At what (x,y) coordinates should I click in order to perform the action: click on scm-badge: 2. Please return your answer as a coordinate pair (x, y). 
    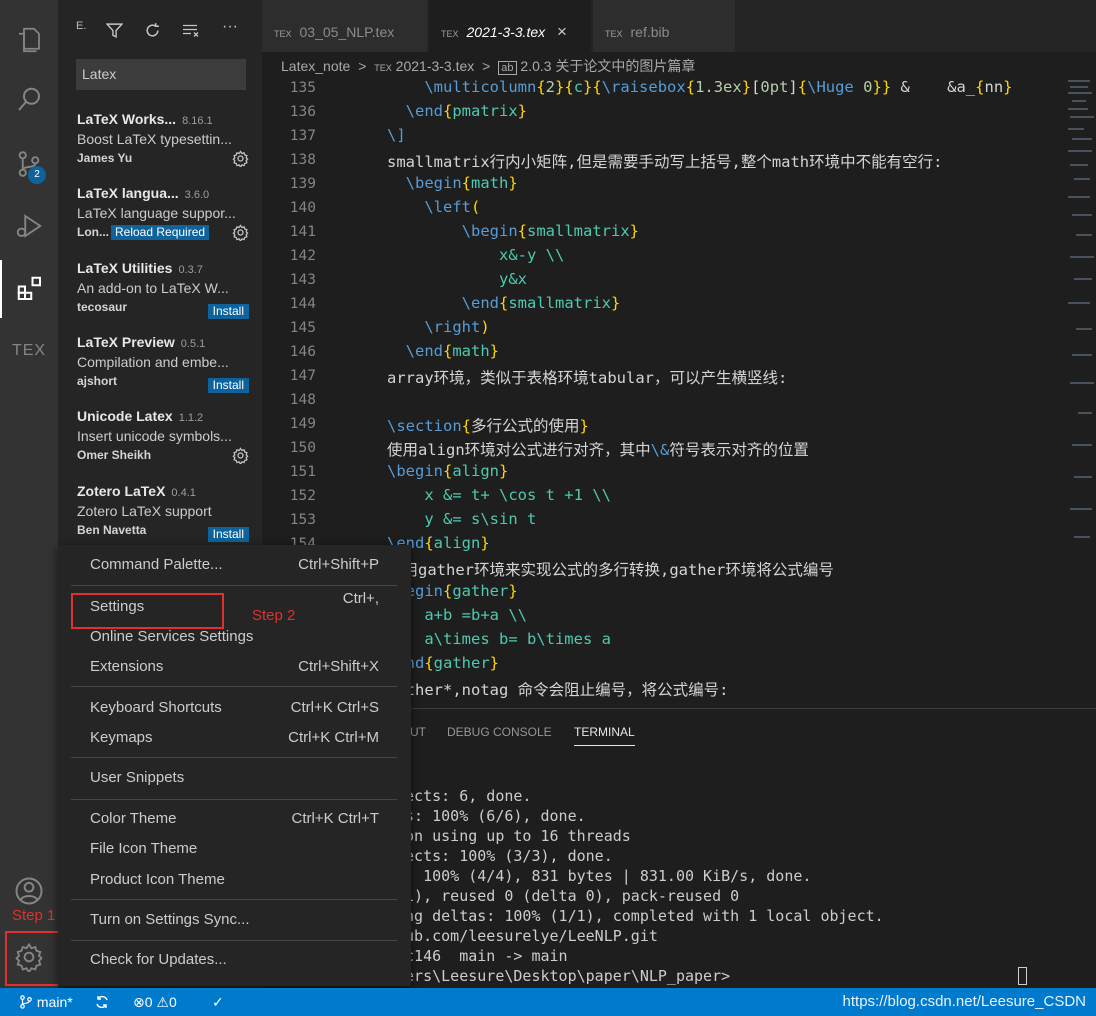
    Looking at the image, I should click on (37, 175).